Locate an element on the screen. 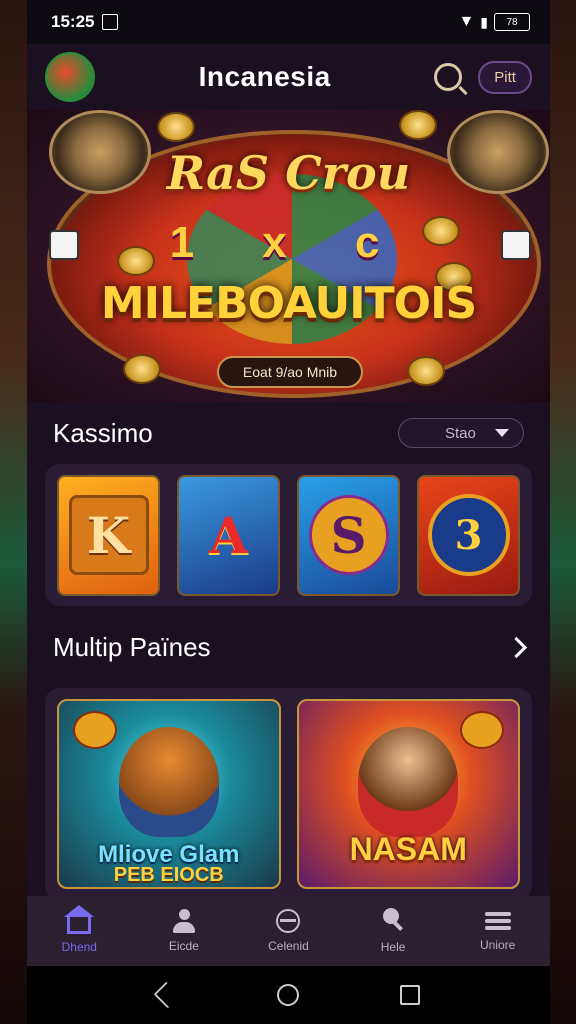 This screenshot has width=576, height=1024. tile-symbol: K is located at coordinates (108, 535).